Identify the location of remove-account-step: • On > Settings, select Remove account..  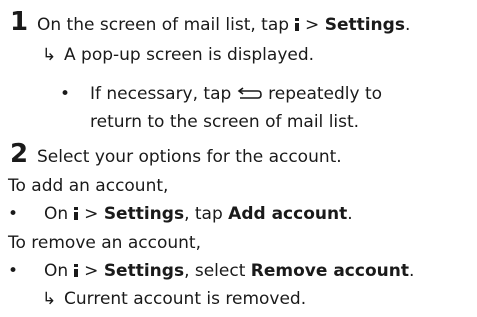
(211, 271).